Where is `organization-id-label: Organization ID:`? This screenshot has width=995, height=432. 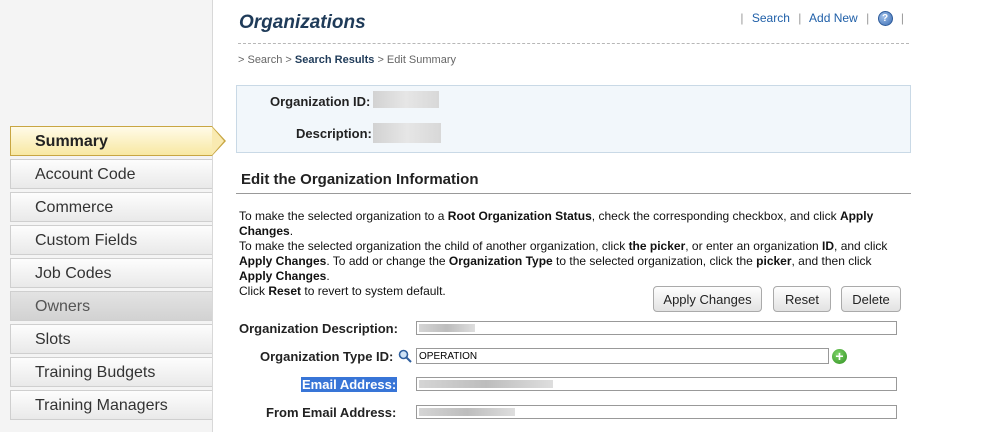
organization-id-label: Organization ID: is located at coordinates (320, 101).